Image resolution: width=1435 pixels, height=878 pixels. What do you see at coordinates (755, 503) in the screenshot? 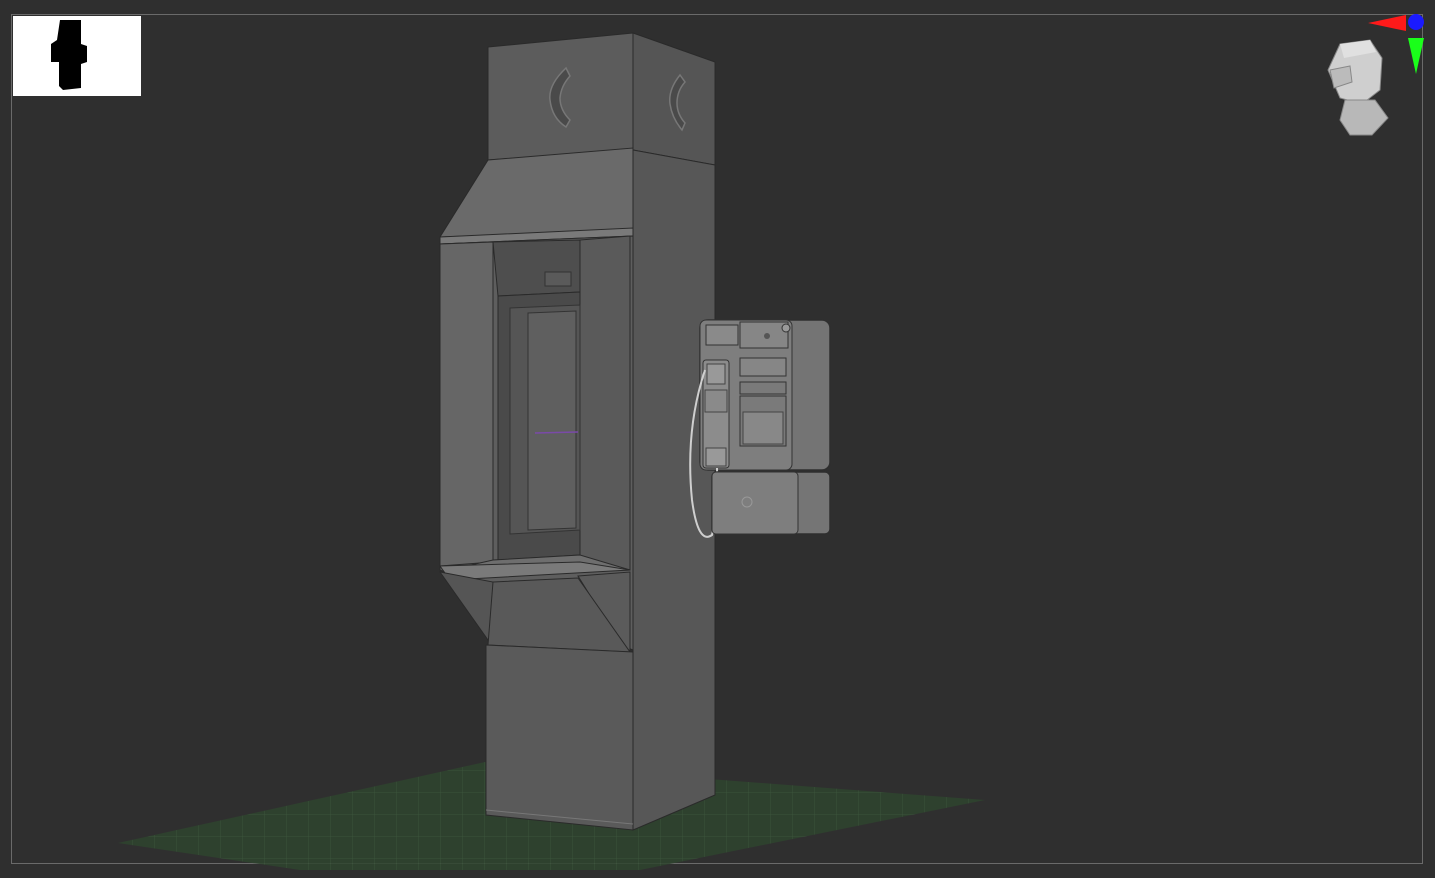
I see `payphone-coin-box-front` at bounding box center [755, 503].